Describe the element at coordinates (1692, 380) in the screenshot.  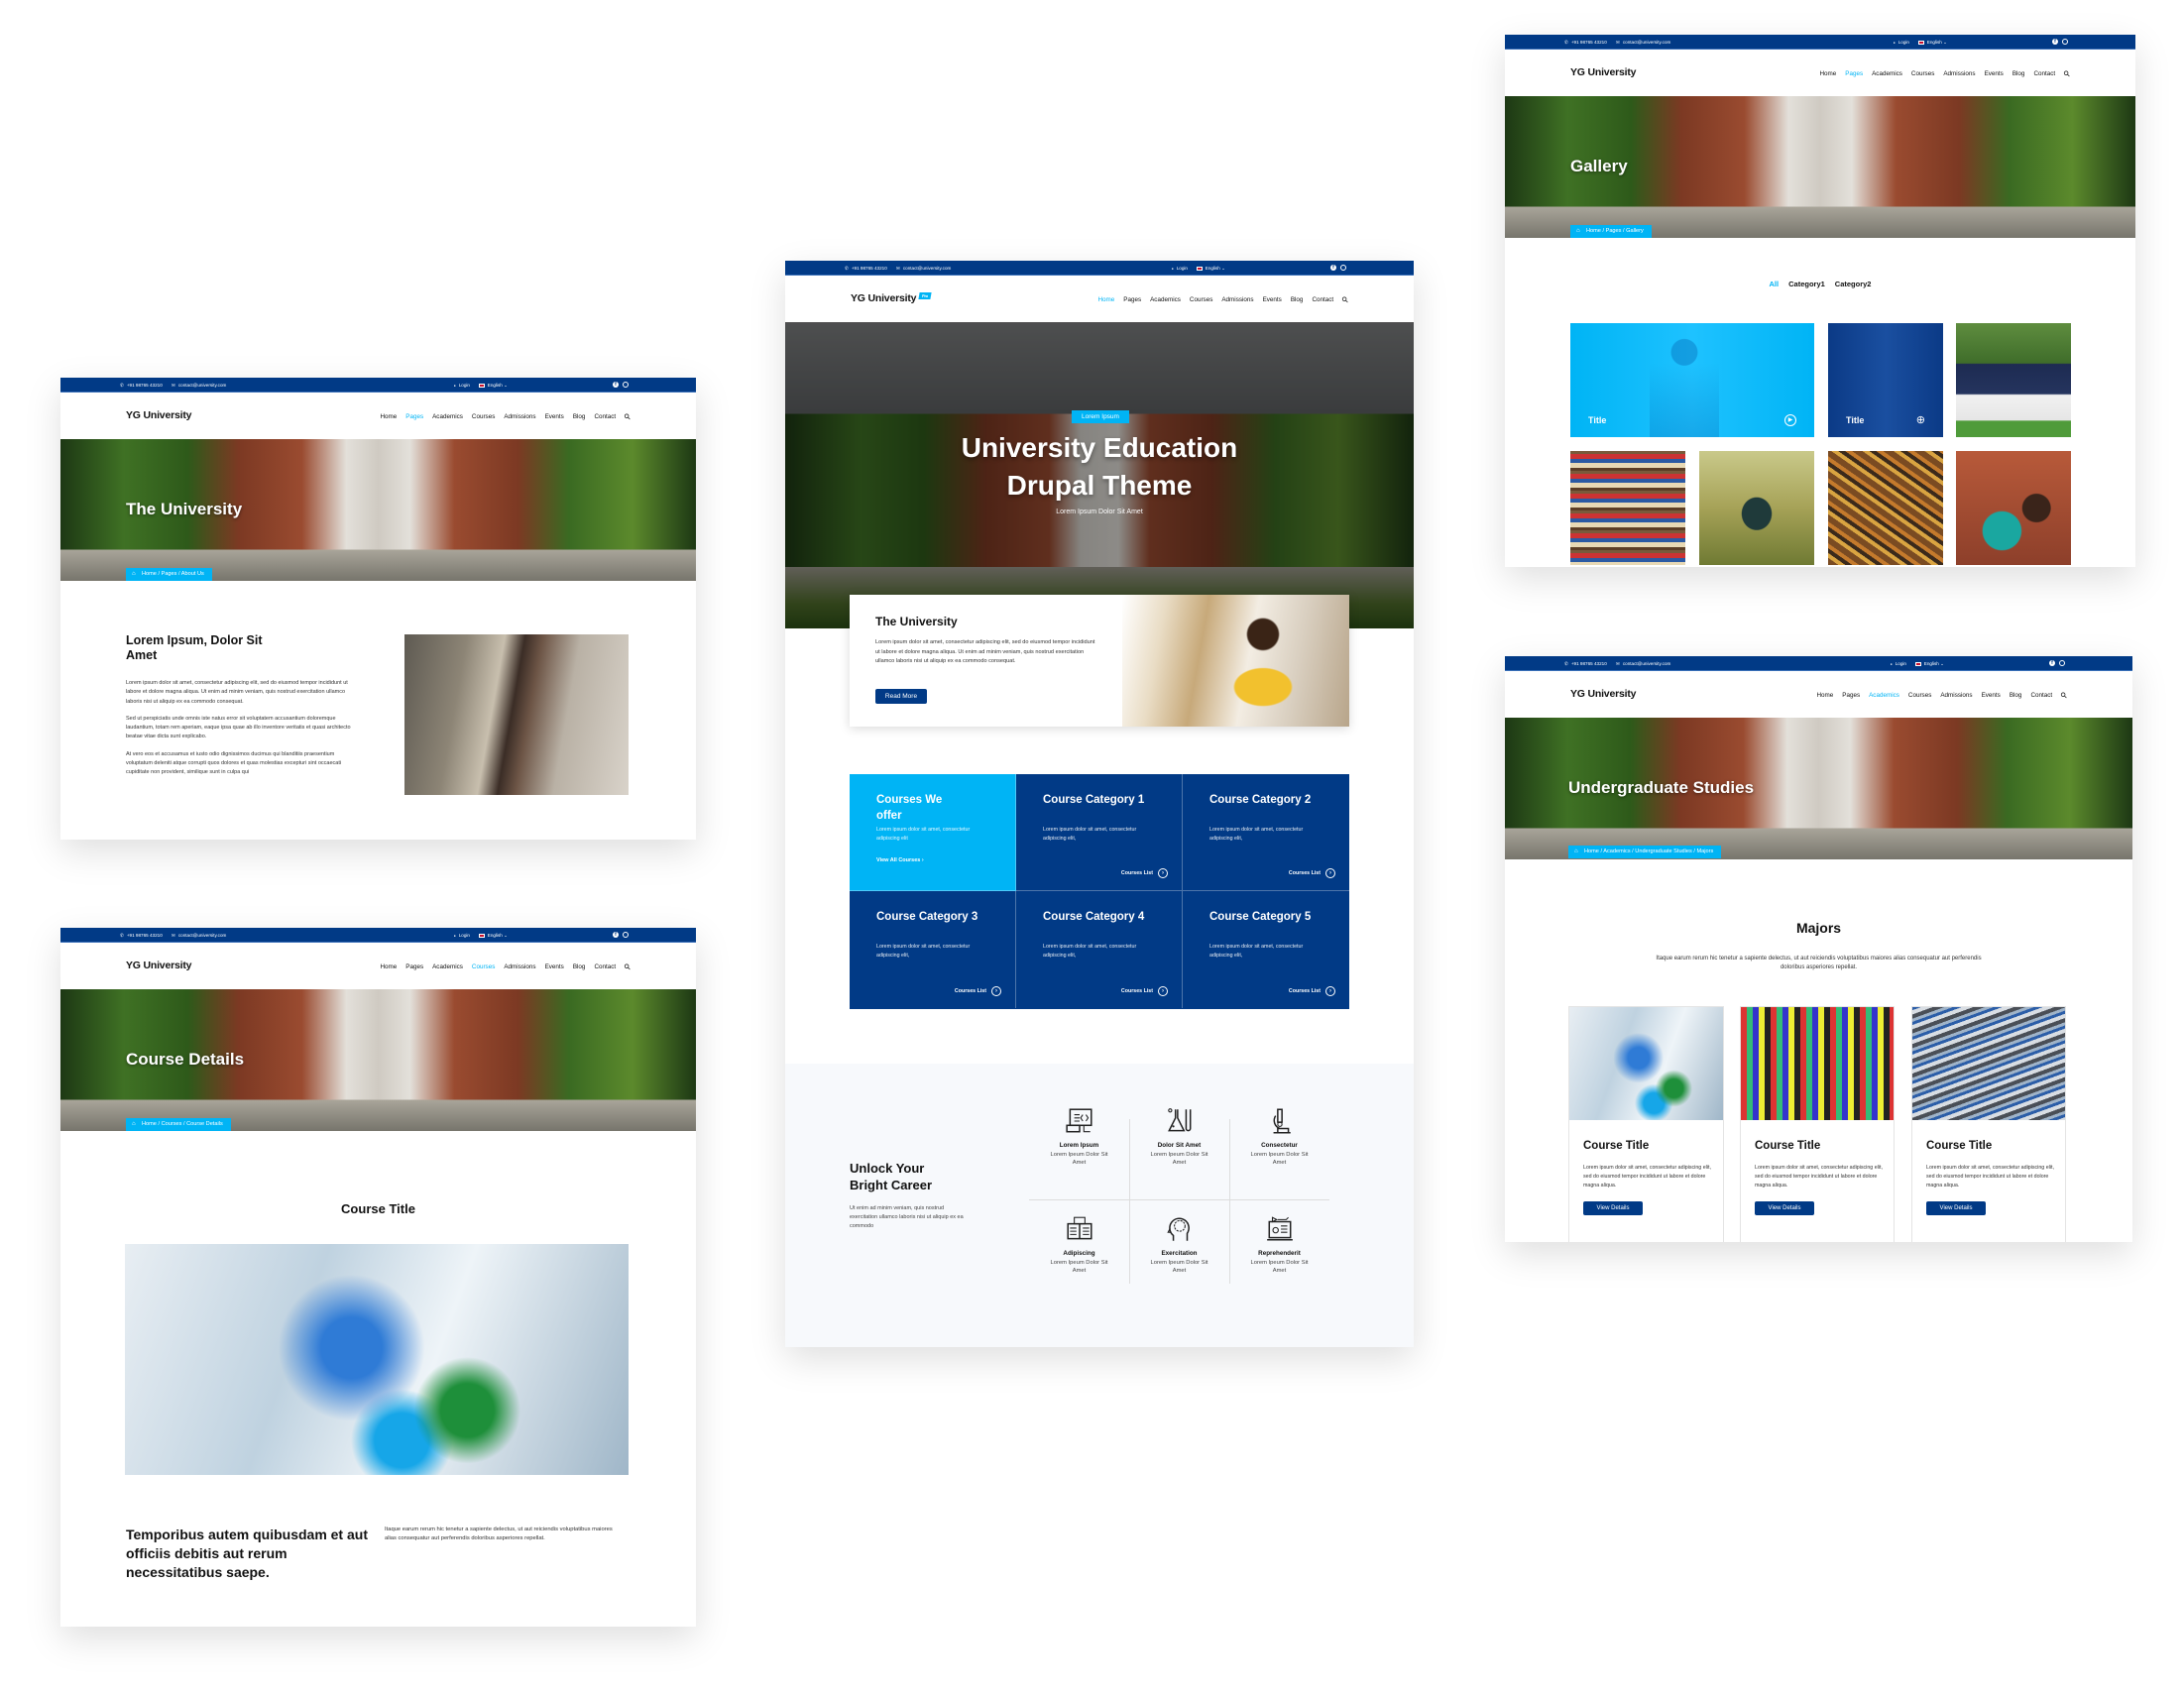
I see `gallery-tile-video: Title ▶` at that location.